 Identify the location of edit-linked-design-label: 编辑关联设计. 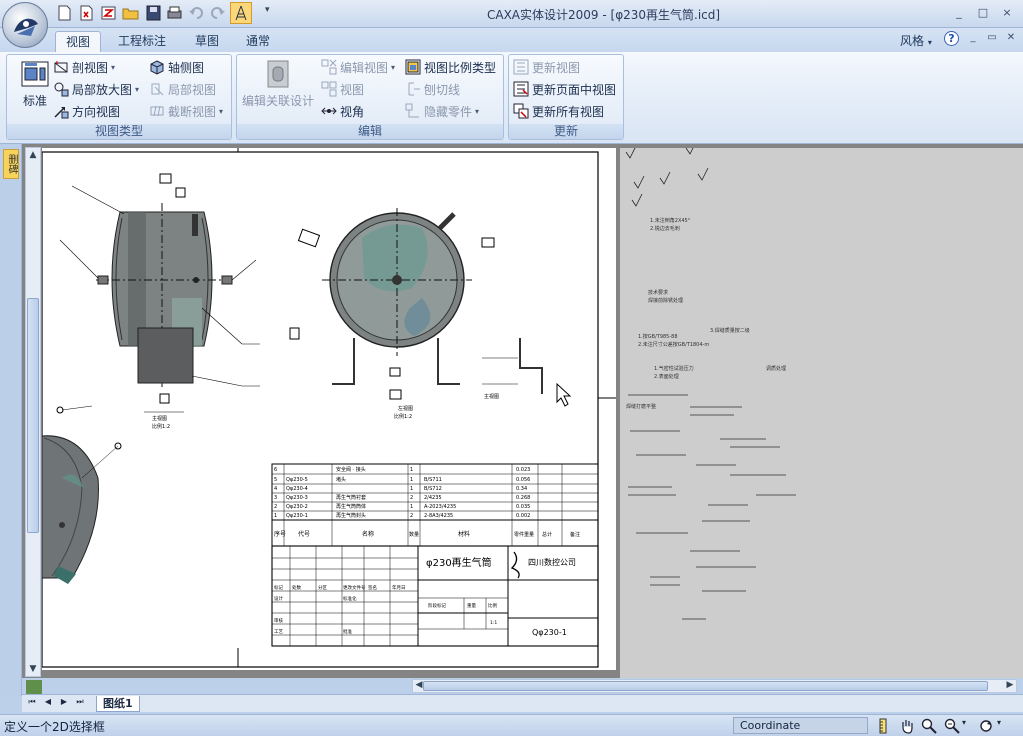
(277, 101).